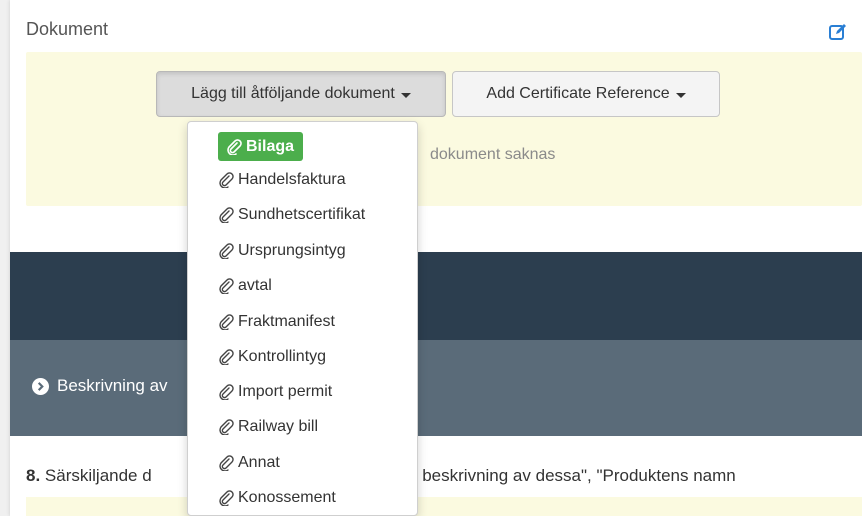 This screenshot has width=862, height=516. I want to click on dropdown-item-label: Sundhetscertifikat, so click(302, 214).